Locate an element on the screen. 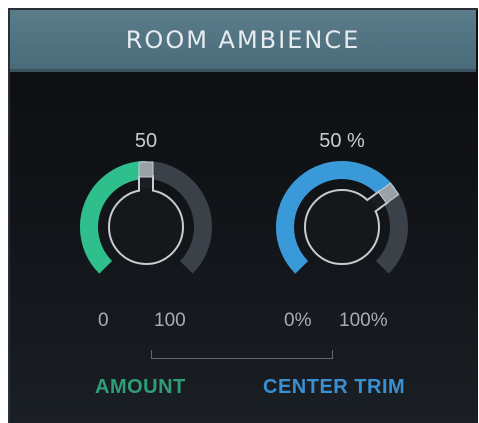 This screenshot has height=423, width=479. amount-pointer-joint-fill is located at coordinates (146, 191).